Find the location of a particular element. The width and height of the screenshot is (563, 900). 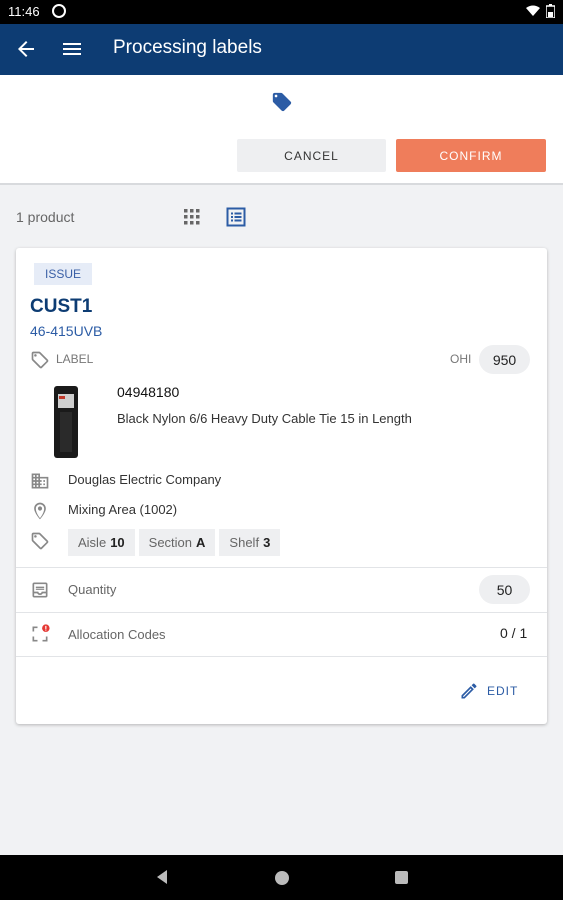

nav-home-icon is located at coordinates (282, 878).